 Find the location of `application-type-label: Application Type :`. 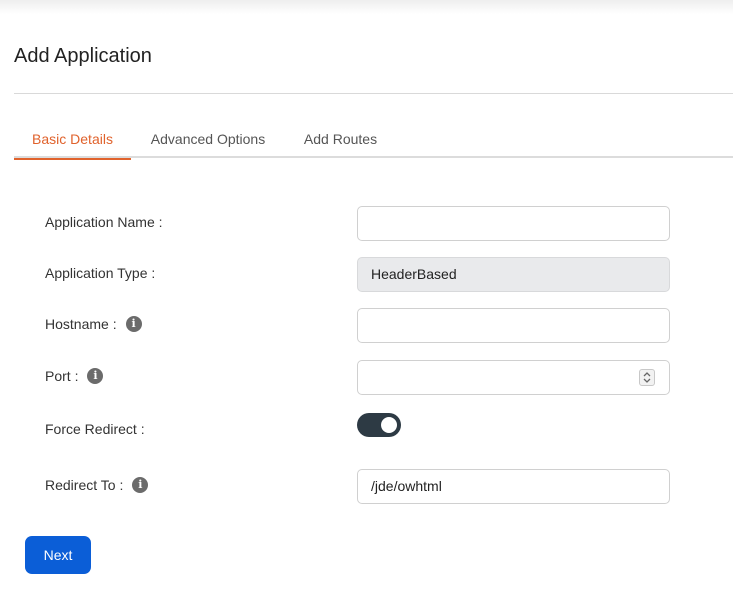

application-type-label: Application Type : is located at coordinates (100, 273).